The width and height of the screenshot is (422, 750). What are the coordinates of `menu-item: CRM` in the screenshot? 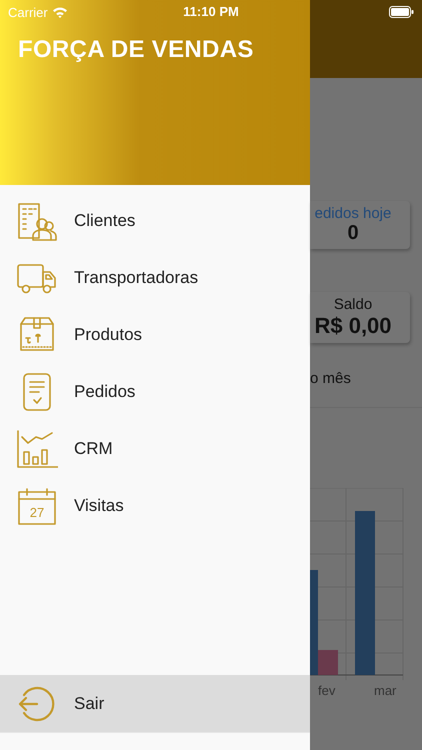 It's located at (155, 448).